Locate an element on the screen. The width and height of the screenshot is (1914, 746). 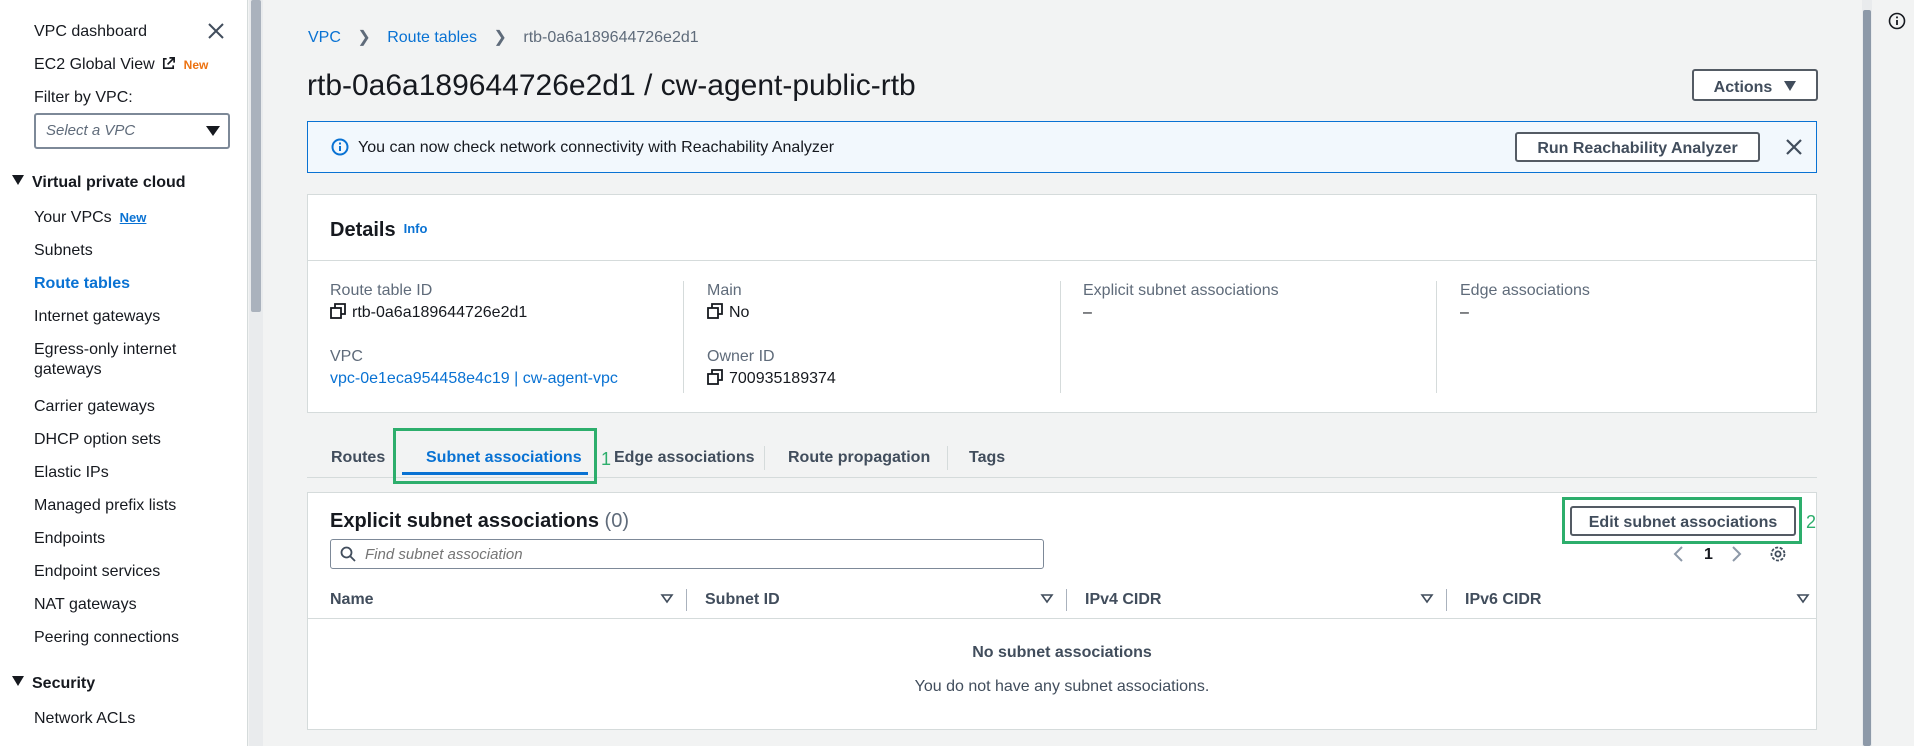
vpc-filter-select: Select a VPC is located at coordinates (132, 131).